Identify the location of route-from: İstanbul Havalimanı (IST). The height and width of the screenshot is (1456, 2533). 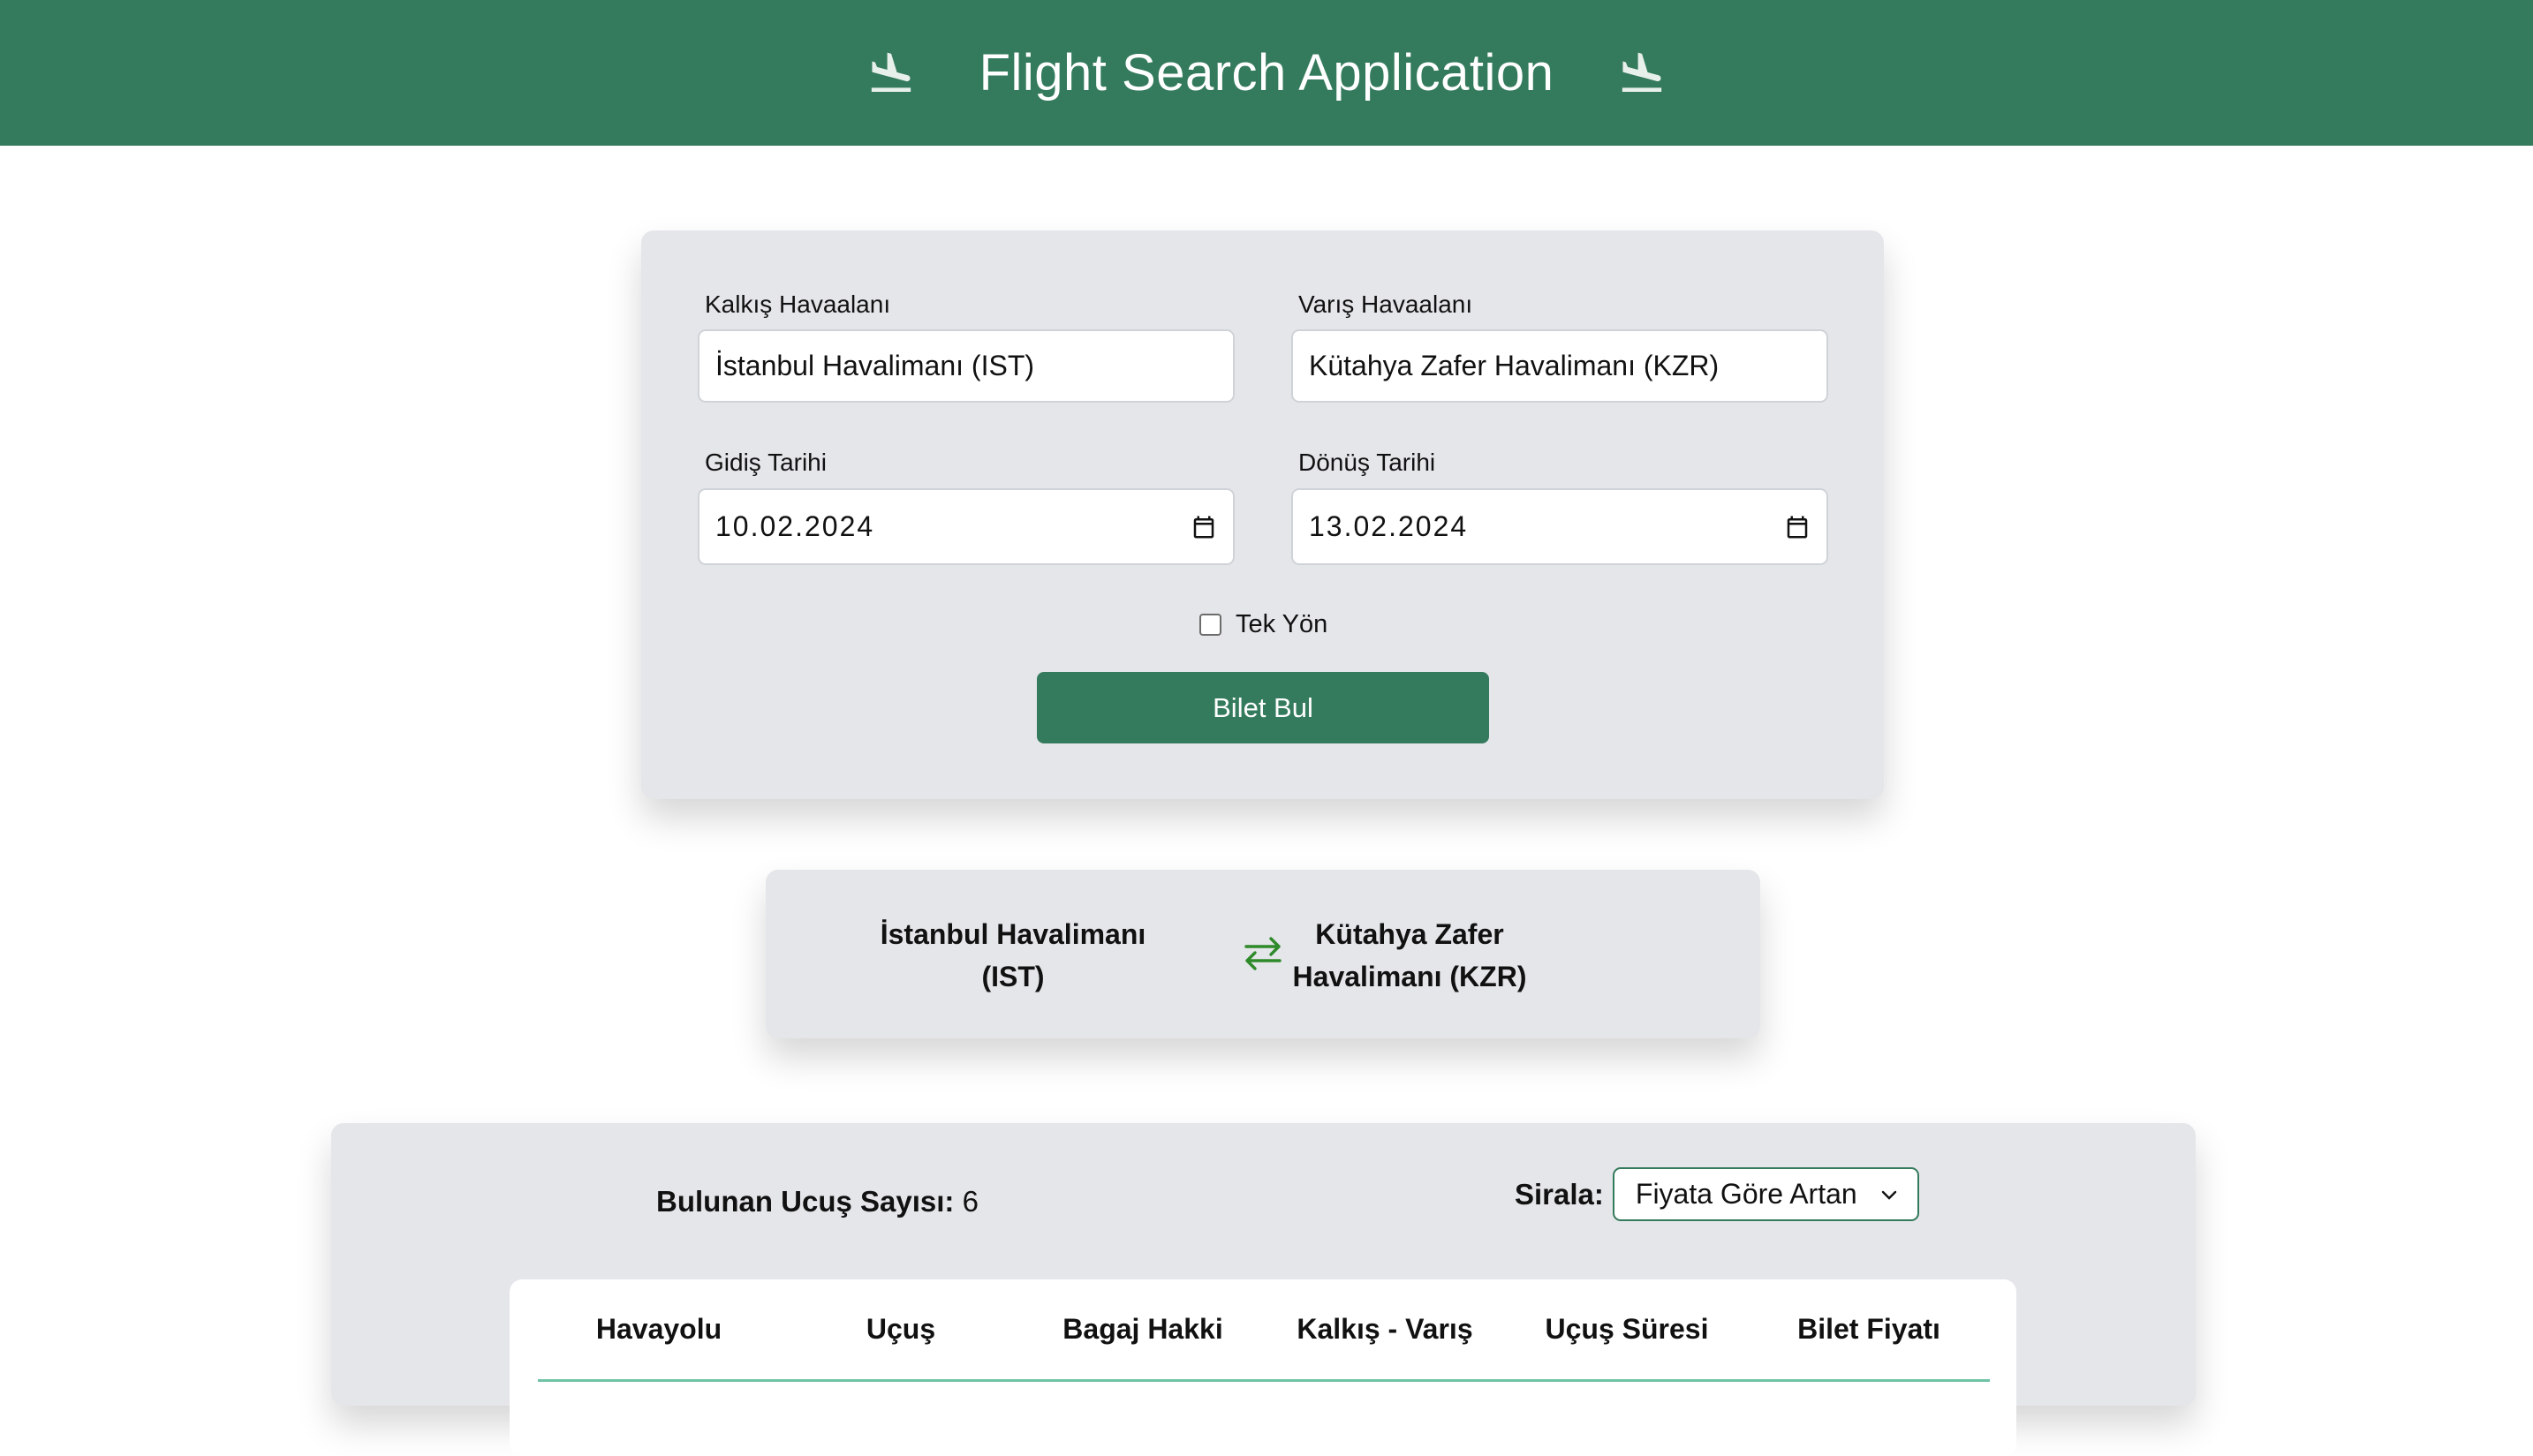
(1013, 955).